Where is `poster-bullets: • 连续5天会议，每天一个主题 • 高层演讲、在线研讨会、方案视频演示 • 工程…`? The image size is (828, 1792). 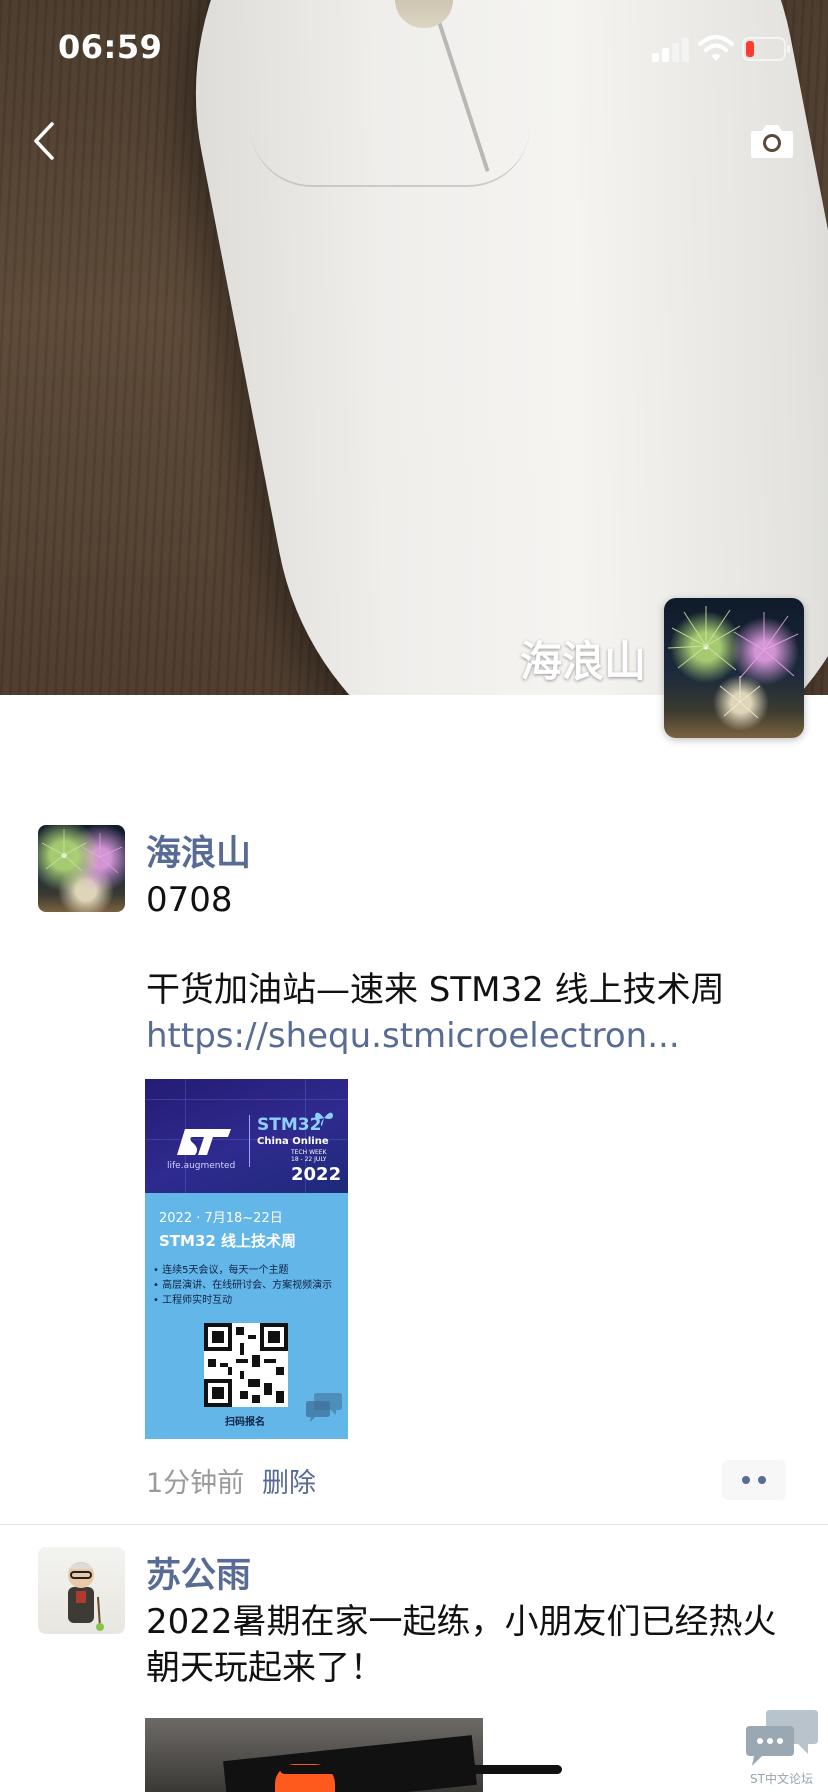
poster-bullets: • 连续5天会议，每天一个主题 • 高层演讲、在线研讨会、方案视频演示 • 工程… is located at coordinates (242, 1285).